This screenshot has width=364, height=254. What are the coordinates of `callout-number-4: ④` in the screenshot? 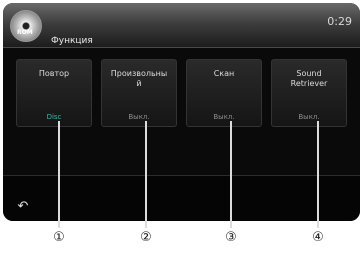 It's located at (318, 237).